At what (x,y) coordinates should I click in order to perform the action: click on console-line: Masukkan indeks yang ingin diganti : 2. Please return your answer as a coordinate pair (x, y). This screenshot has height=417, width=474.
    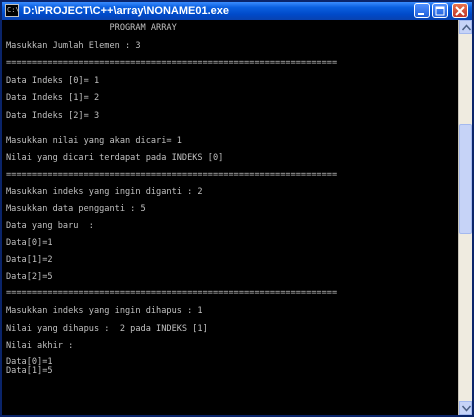
    Looking at the image, I should click on (104, 192).